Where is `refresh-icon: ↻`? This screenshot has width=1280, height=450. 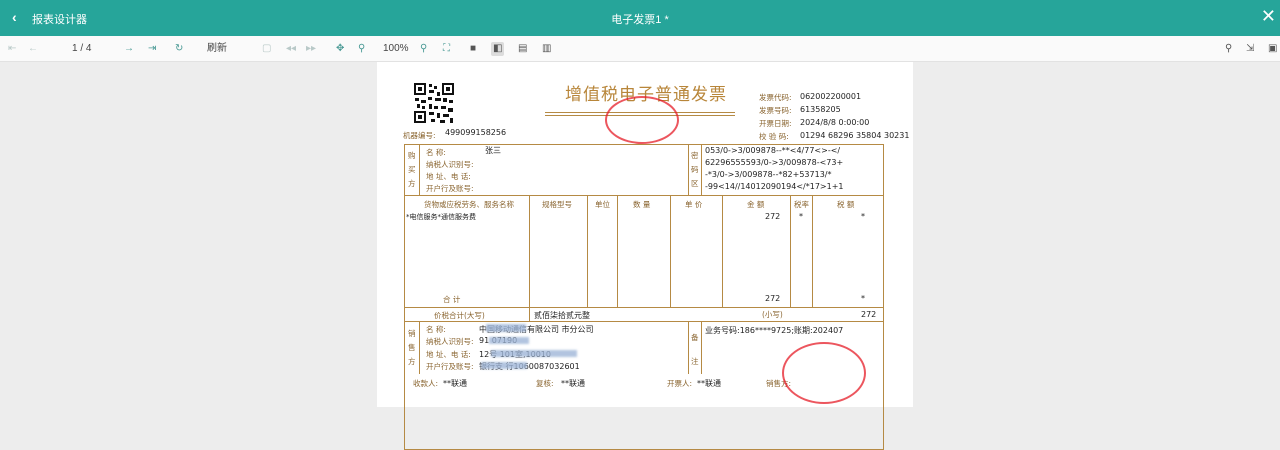
refresh-icon: ↻ is located at coordinates (179, 49).